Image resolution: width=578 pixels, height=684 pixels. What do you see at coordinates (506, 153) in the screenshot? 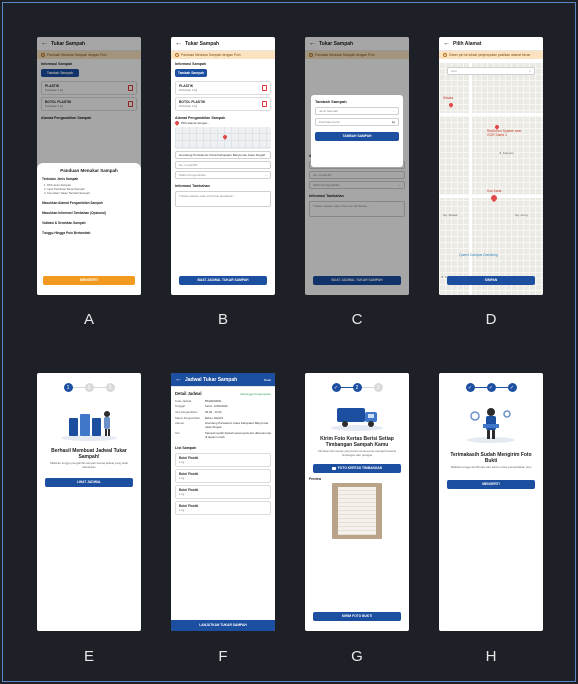
I see `street-label: Jl. Kampus` at bounding box center [506, 153].